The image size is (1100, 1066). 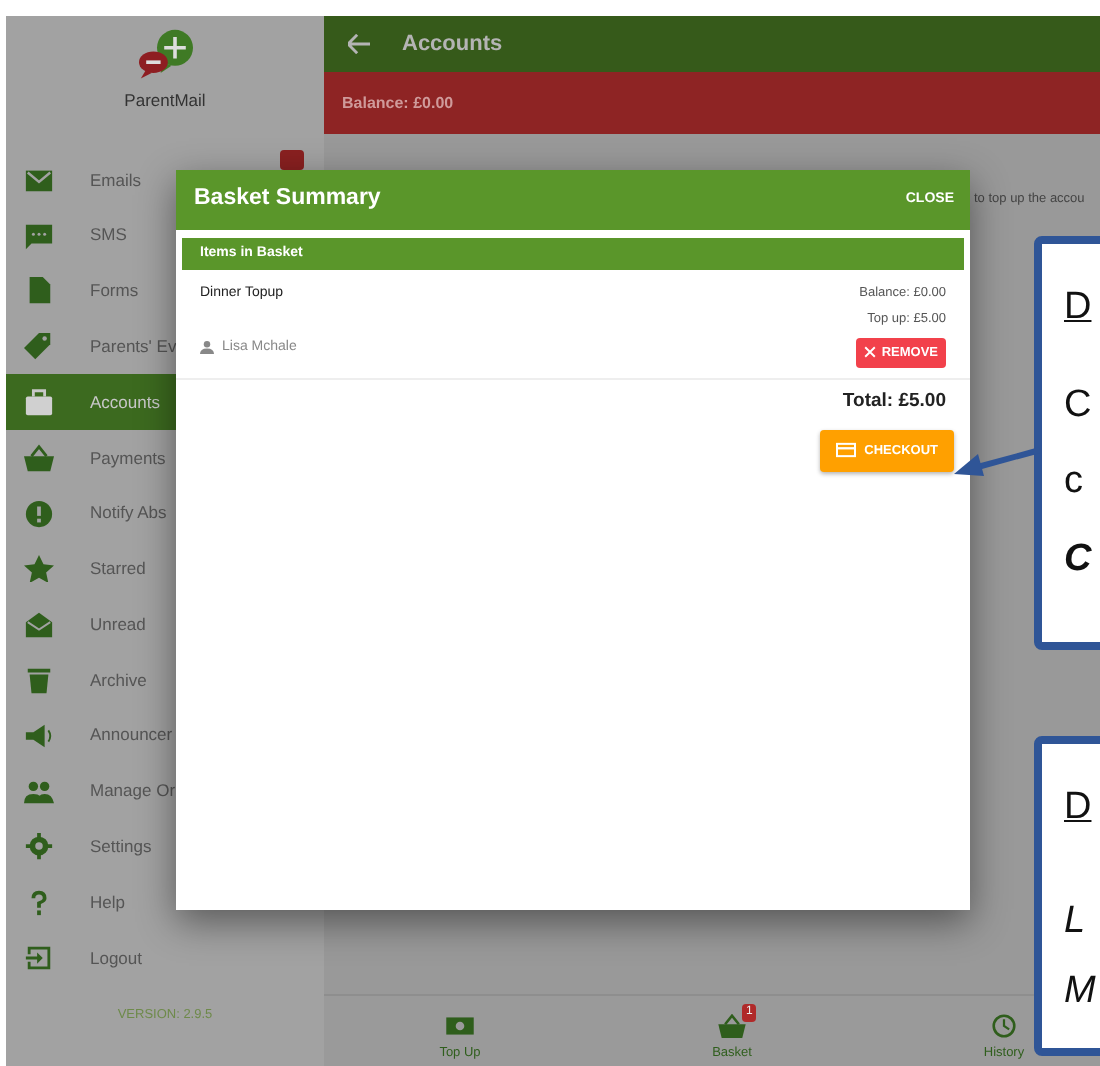 I want to click on sidebar-item: Archive, so click(x=165, y=680).